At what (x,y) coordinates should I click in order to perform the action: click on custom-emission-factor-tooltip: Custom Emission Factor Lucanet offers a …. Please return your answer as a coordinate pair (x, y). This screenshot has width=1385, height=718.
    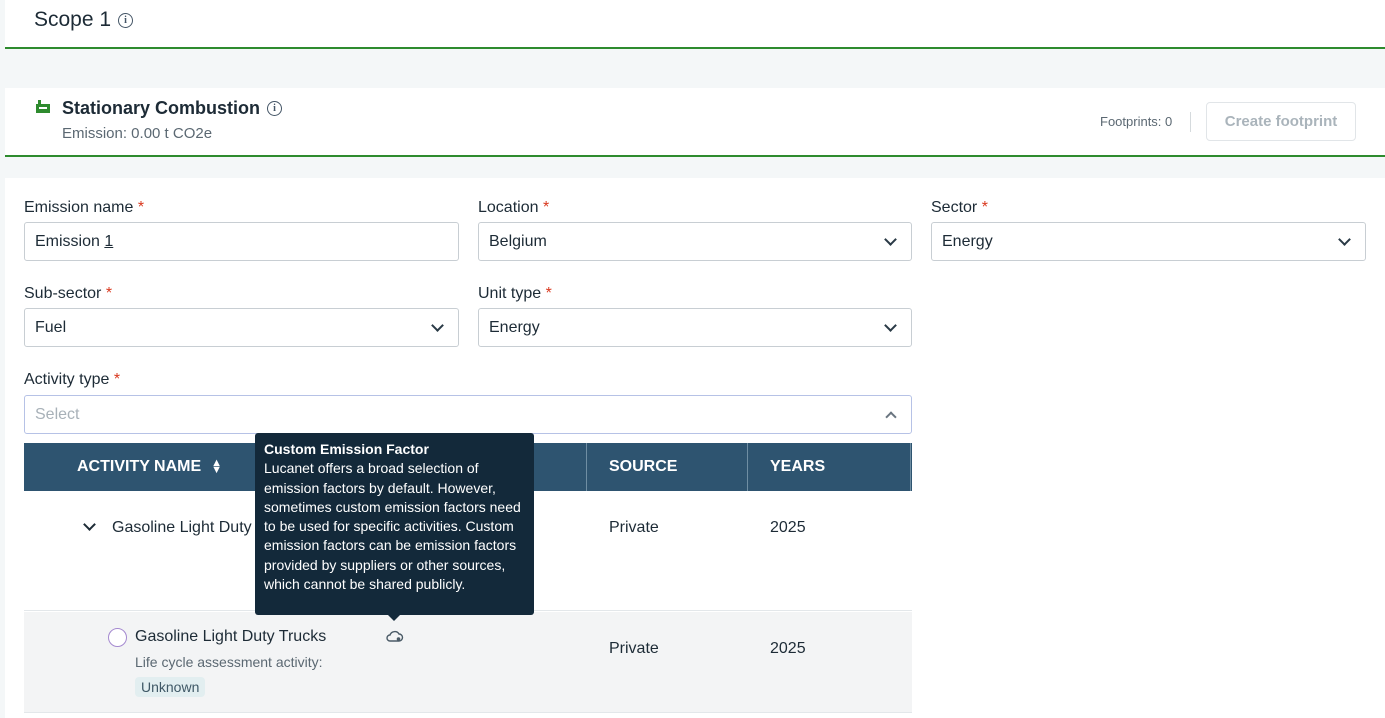
    Looking at the image, I should click on (394, 524).